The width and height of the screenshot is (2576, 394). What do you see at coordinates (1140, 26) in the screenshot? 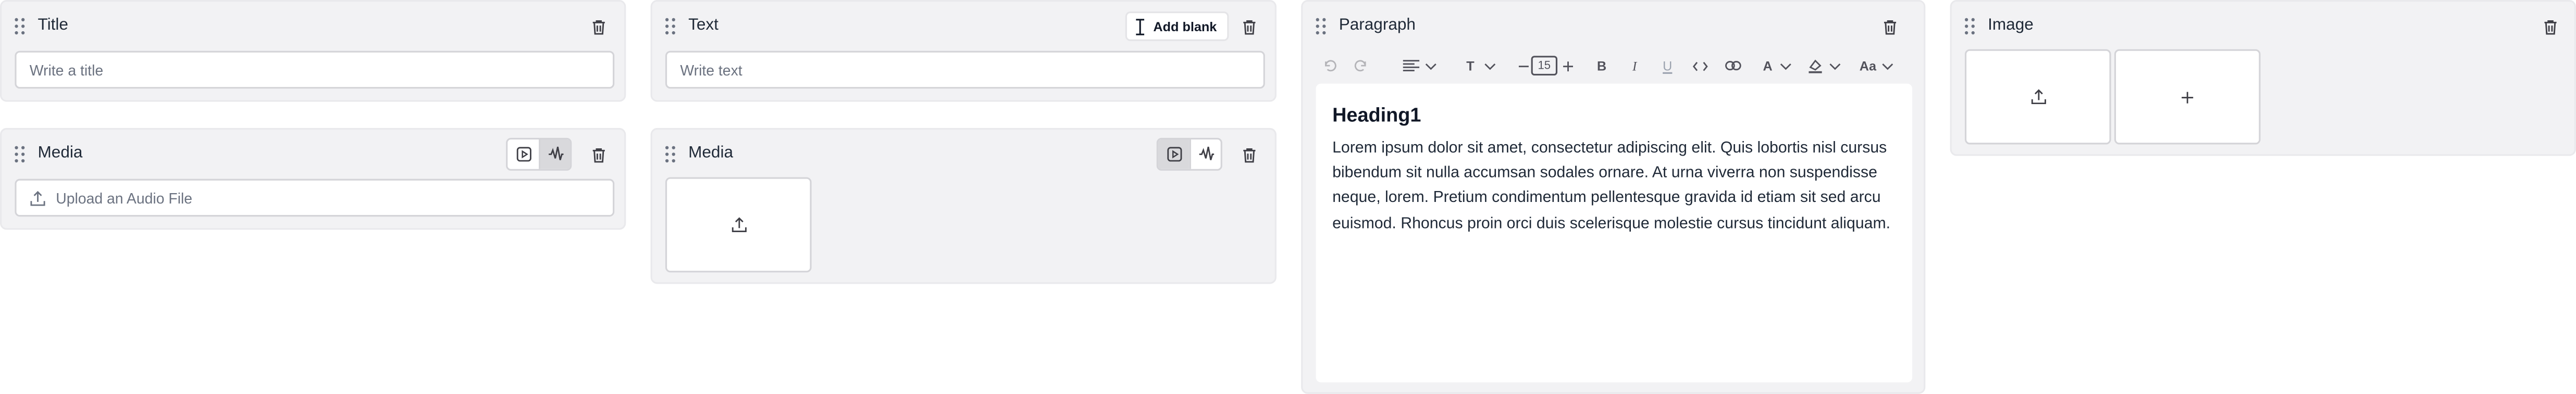
I see `text-cursor-icon` at bounding box center [1140, 26].